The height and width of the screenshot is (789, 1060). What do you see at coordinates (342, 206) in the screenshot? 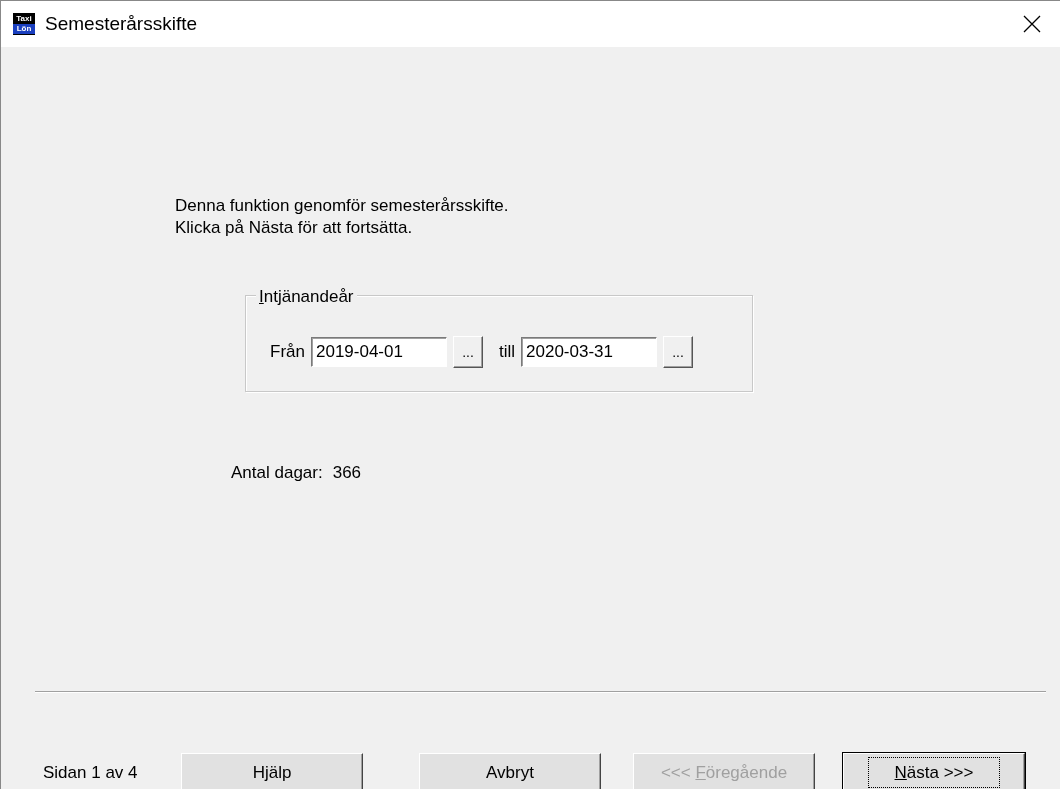
I see `intro-text: Denna funktion genomför semesterårsskifte.` at bounding box center [342, 206].